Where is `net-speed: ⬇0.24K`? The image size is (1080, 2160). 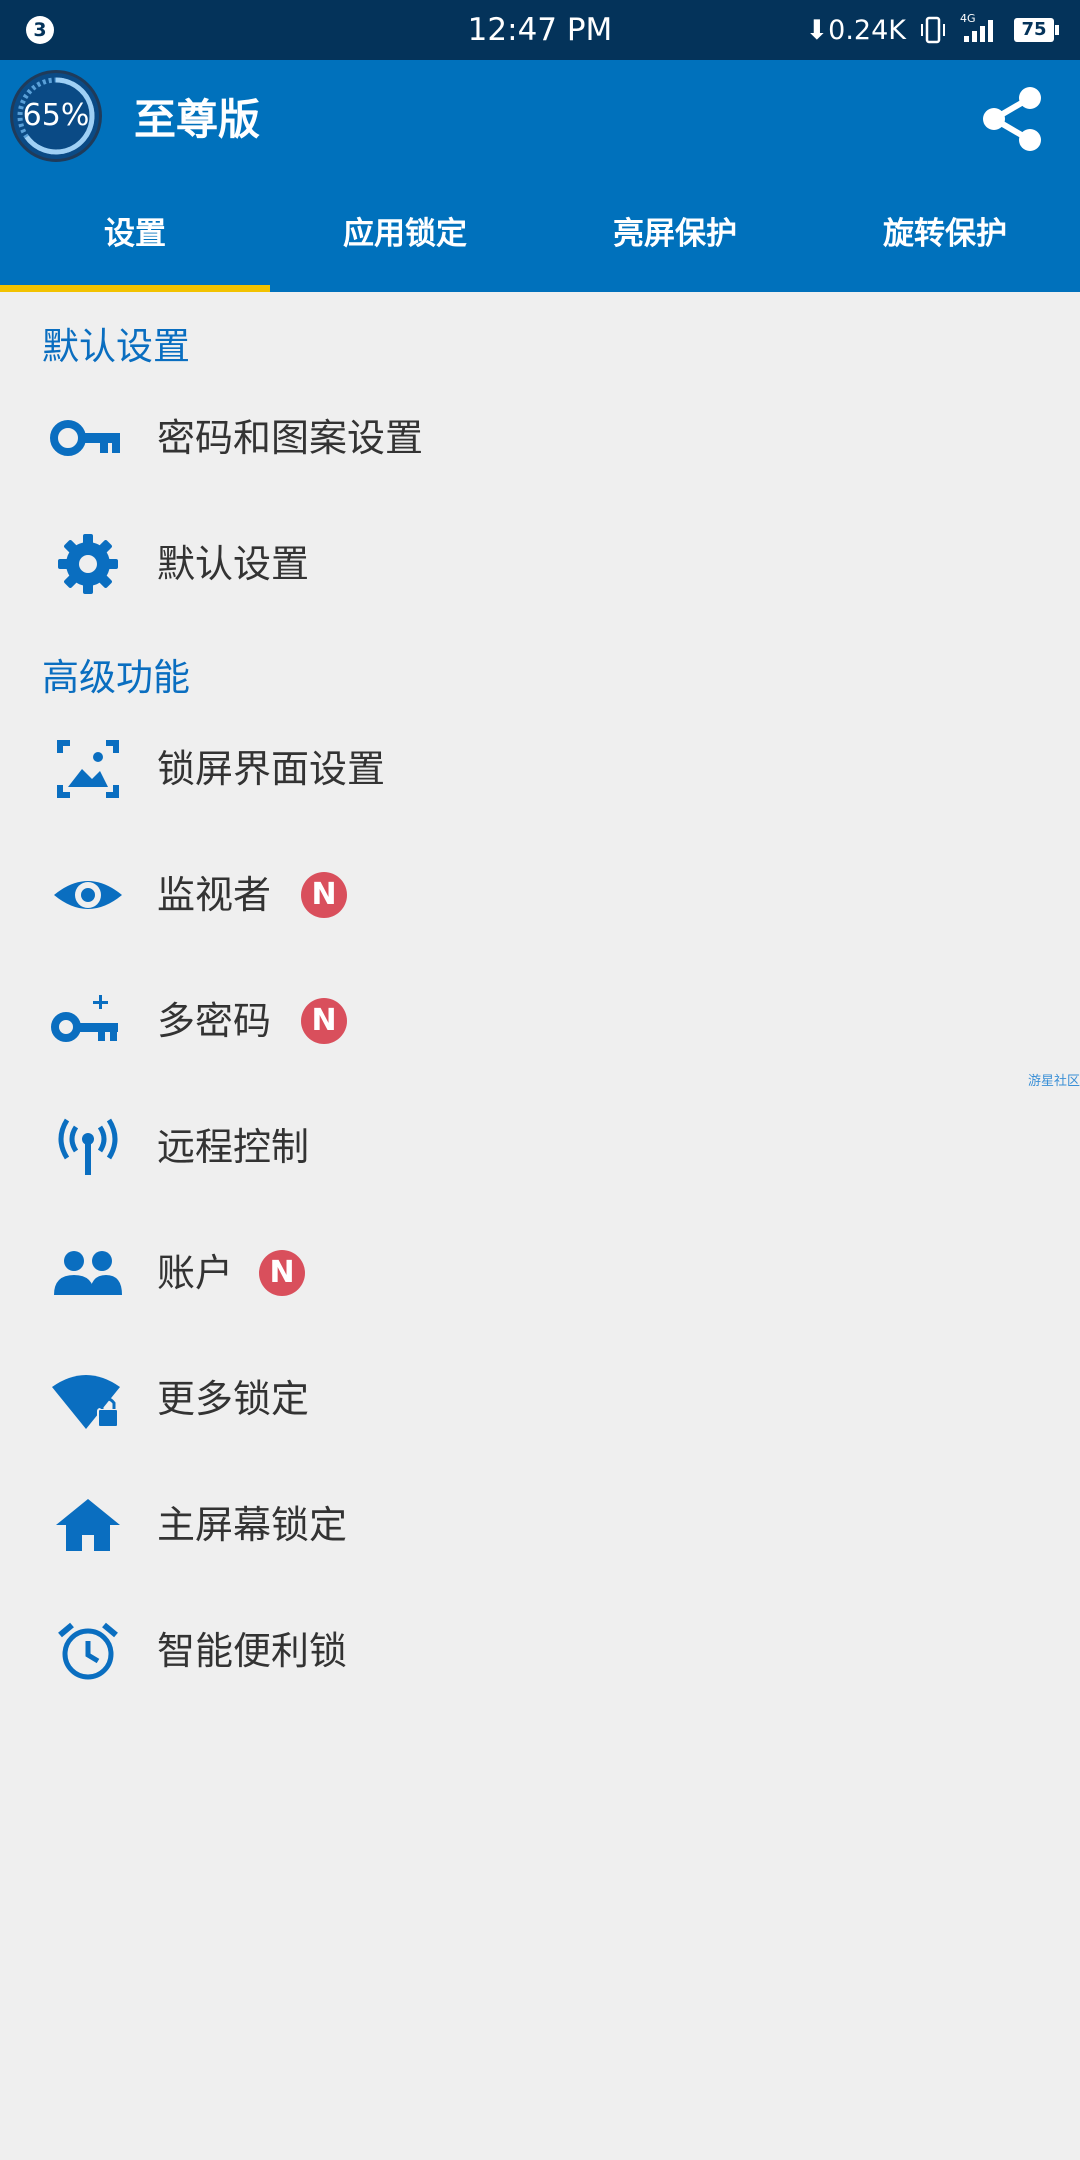 net-speed: ⬇0.24K is located at coordinates (855, 30).